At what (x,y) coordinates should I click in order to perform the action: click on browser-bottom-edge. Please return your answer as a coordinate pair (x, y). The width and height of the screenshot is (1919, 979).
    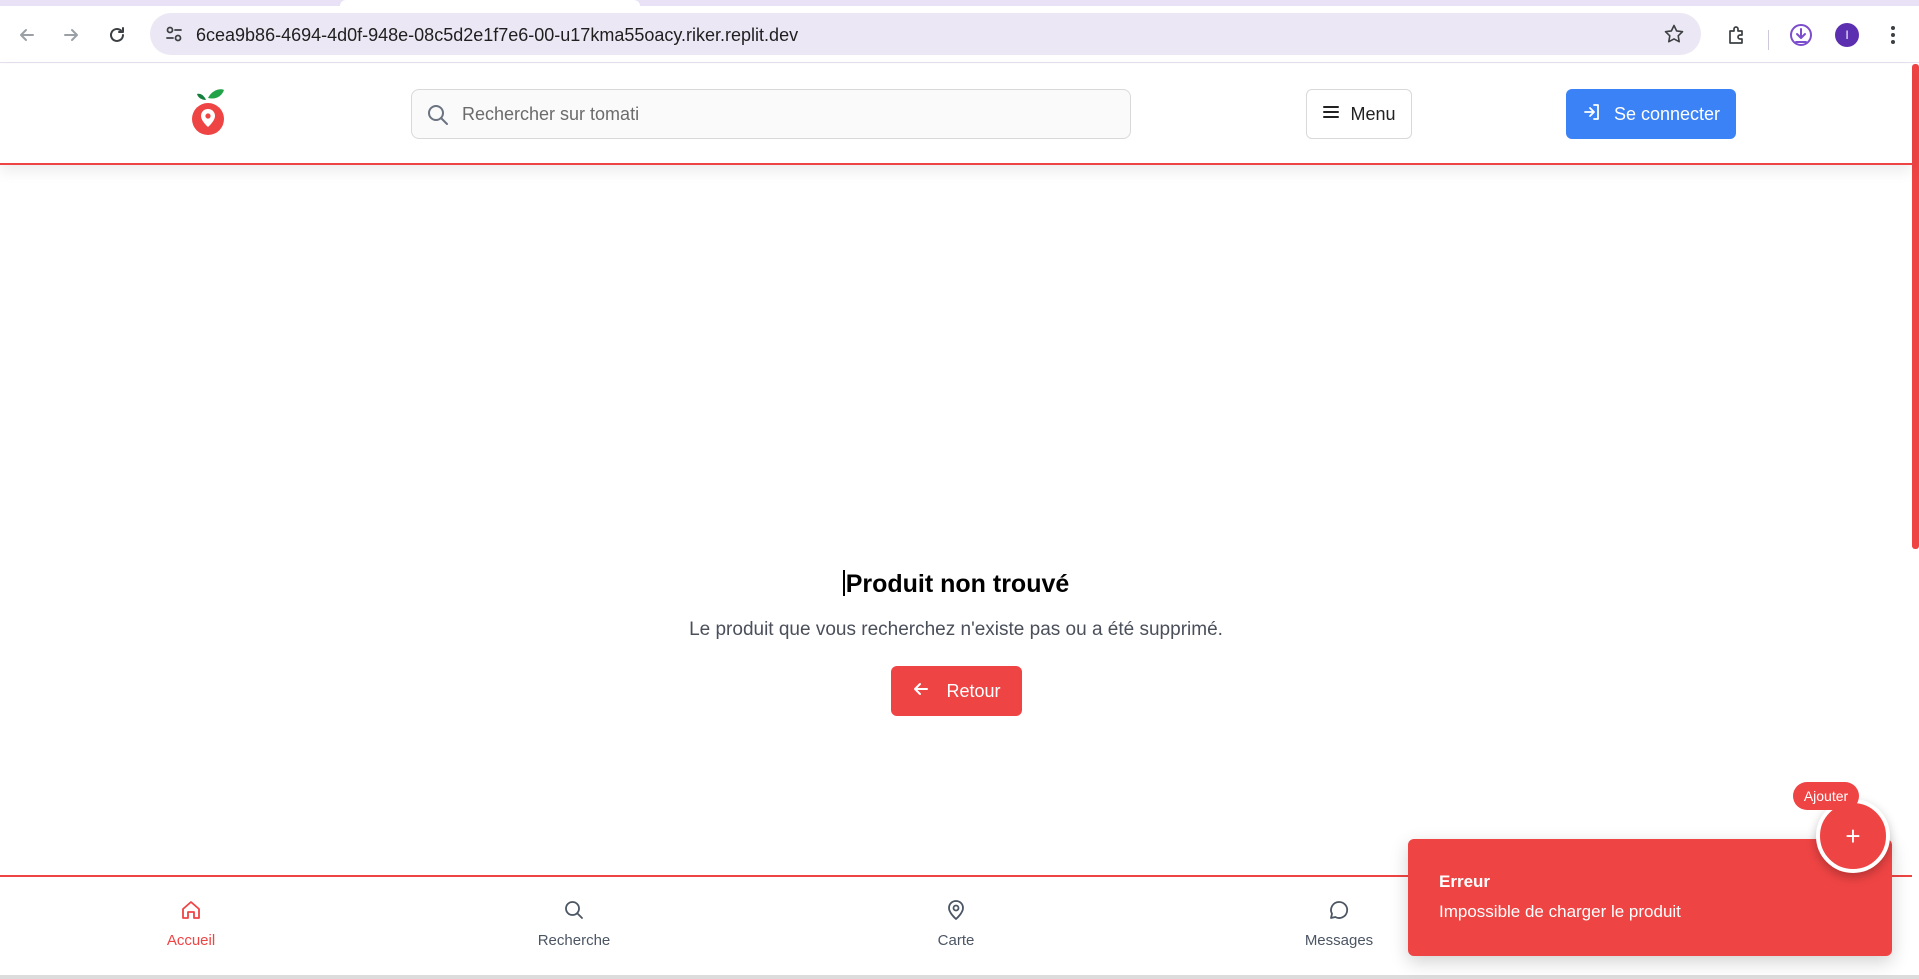
    Looking at the image, I should click on (959, 977).